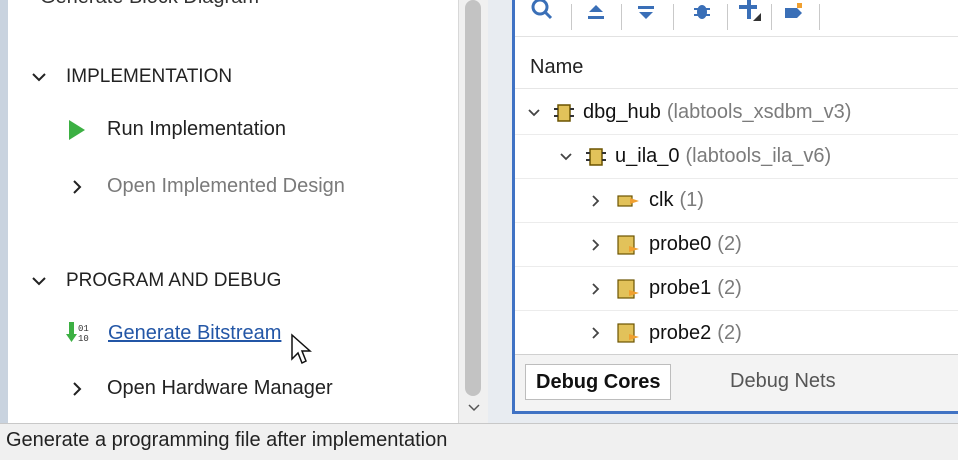 This screenshot has height=460, width=958. I want to click on svg-text: 01, so click(83, 329).